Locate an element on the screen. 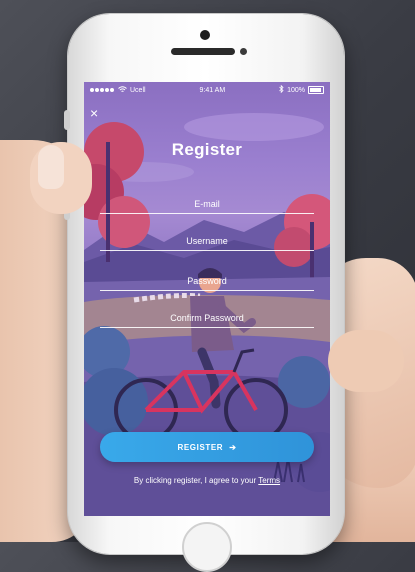 Image resolution: width=415 pixels, height=572 pixels. status-bar: Ucell 9:41 AM 100% is located at coordinates (207, 90).